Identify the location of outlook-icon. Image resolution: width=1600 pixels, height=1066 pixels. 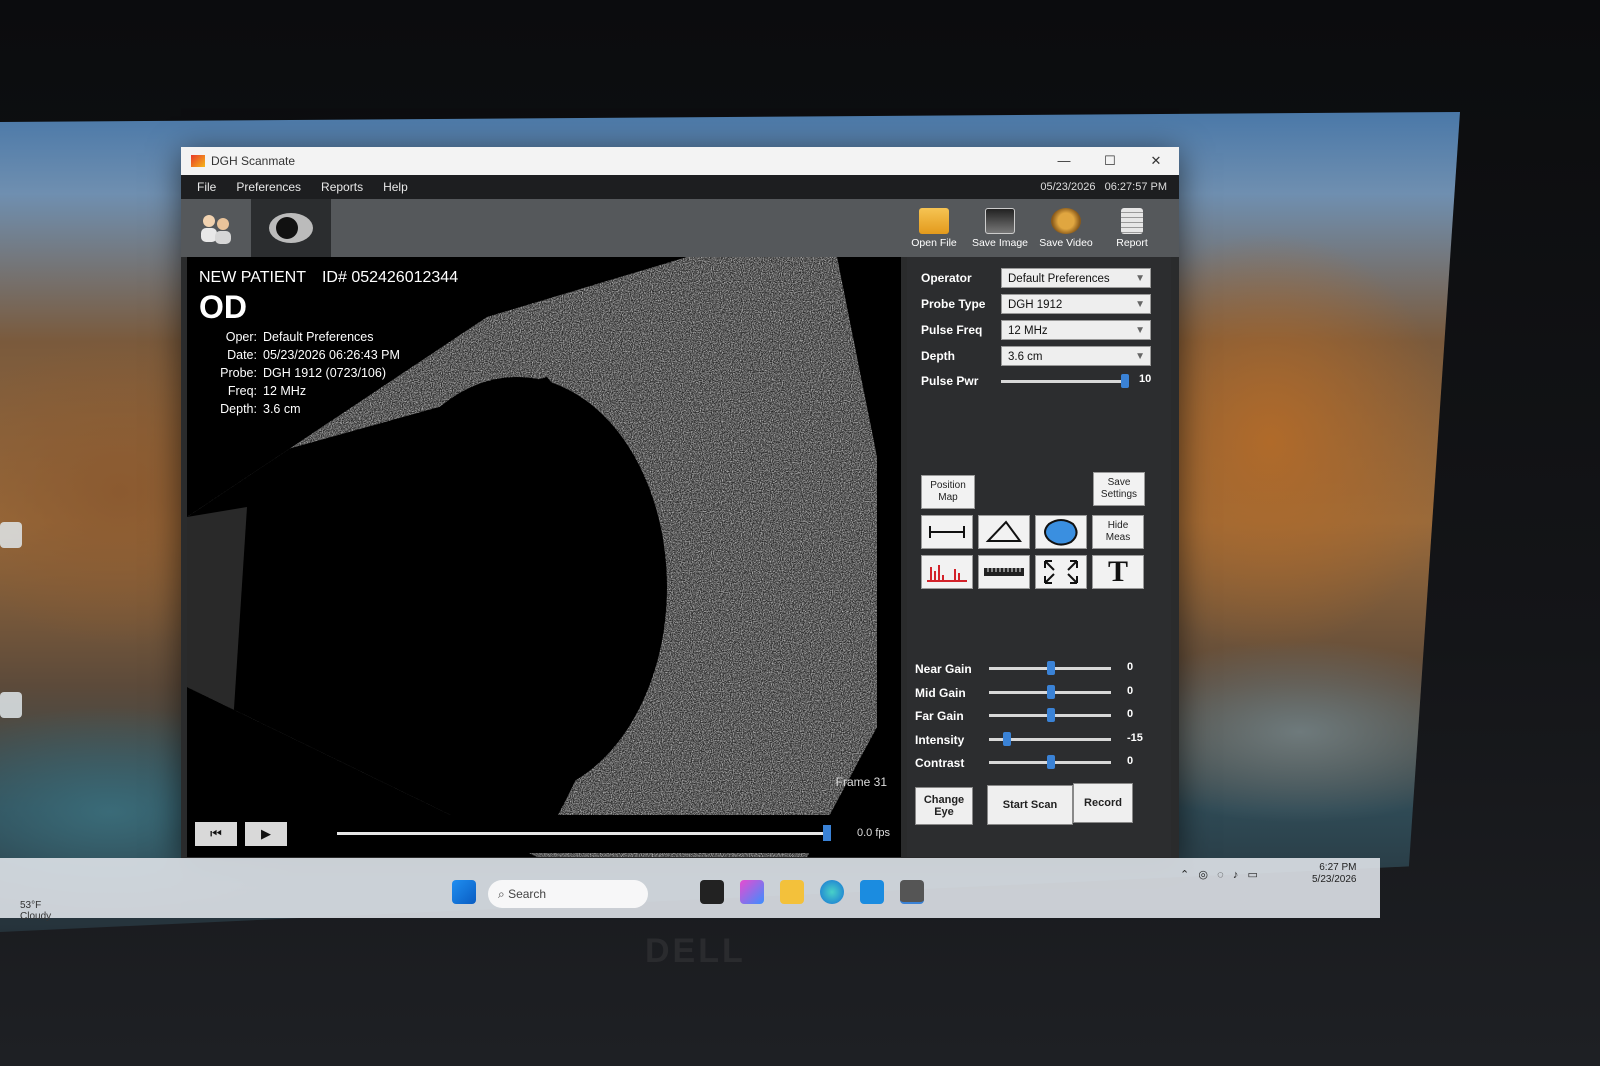
(872, 892).